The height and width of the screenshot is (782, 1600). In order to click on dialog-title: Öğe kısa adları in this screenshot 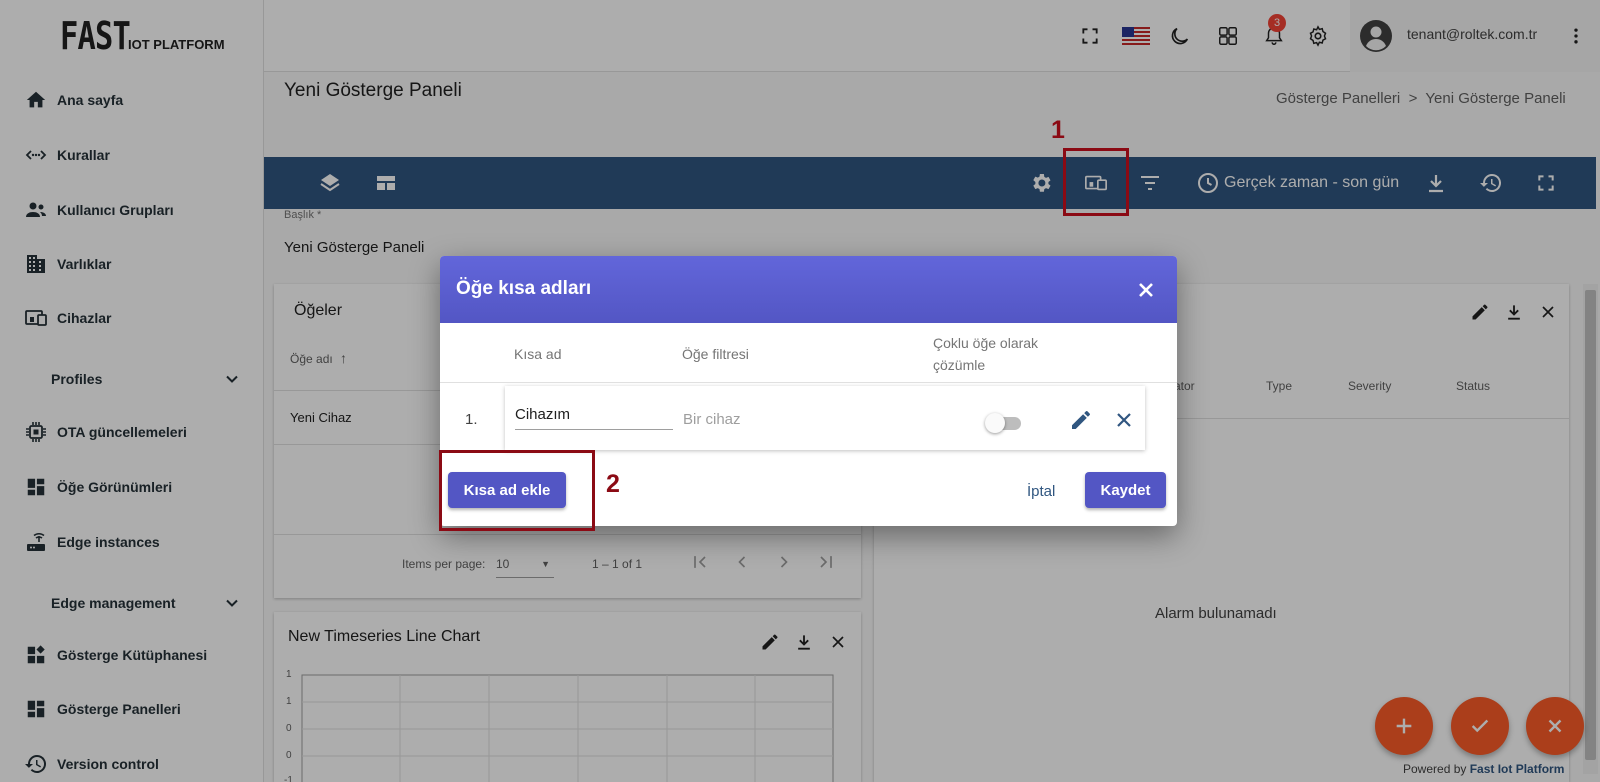, I will do `click(524, 288)`.